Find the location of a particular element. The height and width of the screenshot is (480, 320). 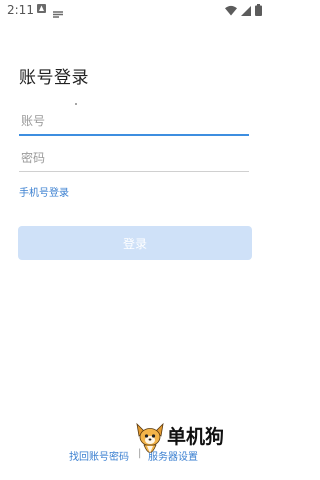

dog-mascot-icon is located at coordinates (150, 442).